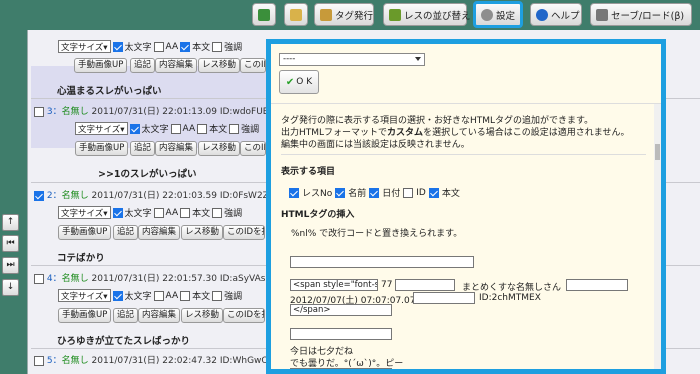  What do you see at coordinates (10, 243) in the screenshot?
I see `jump-first-button: ⏮` at bounding box center [10, 243].